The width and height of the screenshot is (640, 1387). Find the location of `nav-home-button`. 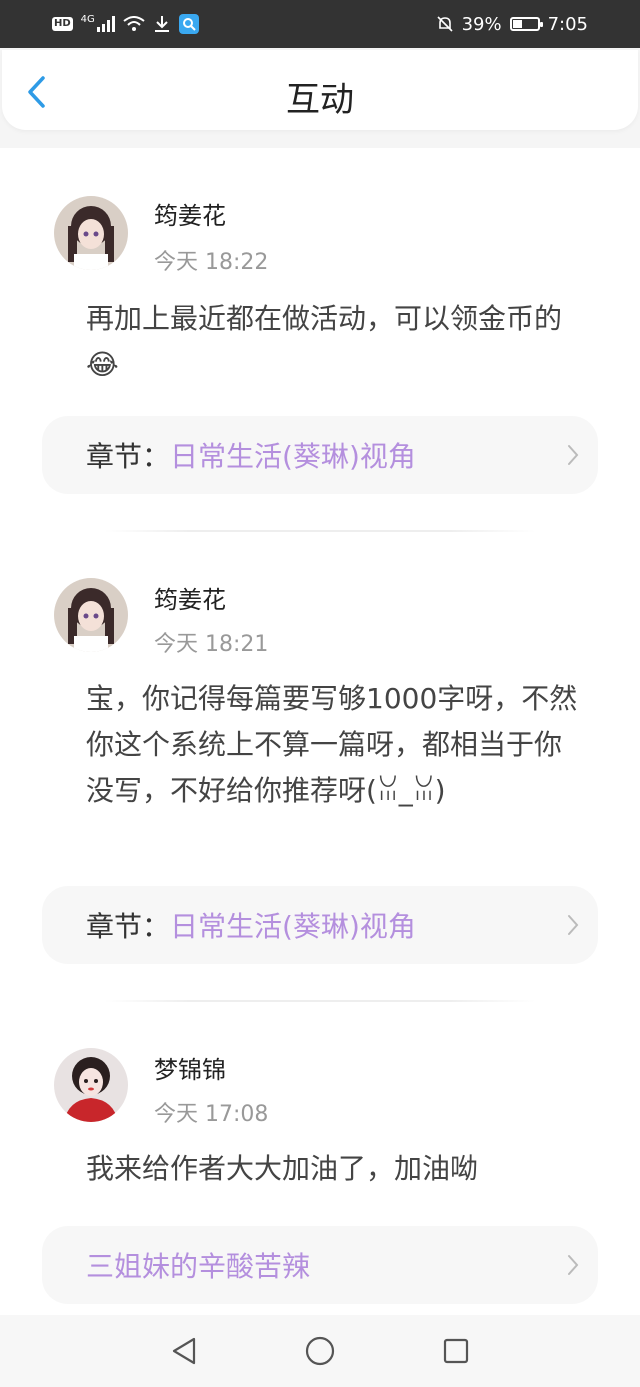

nav-home-button is located at coordinates (320, 1351).